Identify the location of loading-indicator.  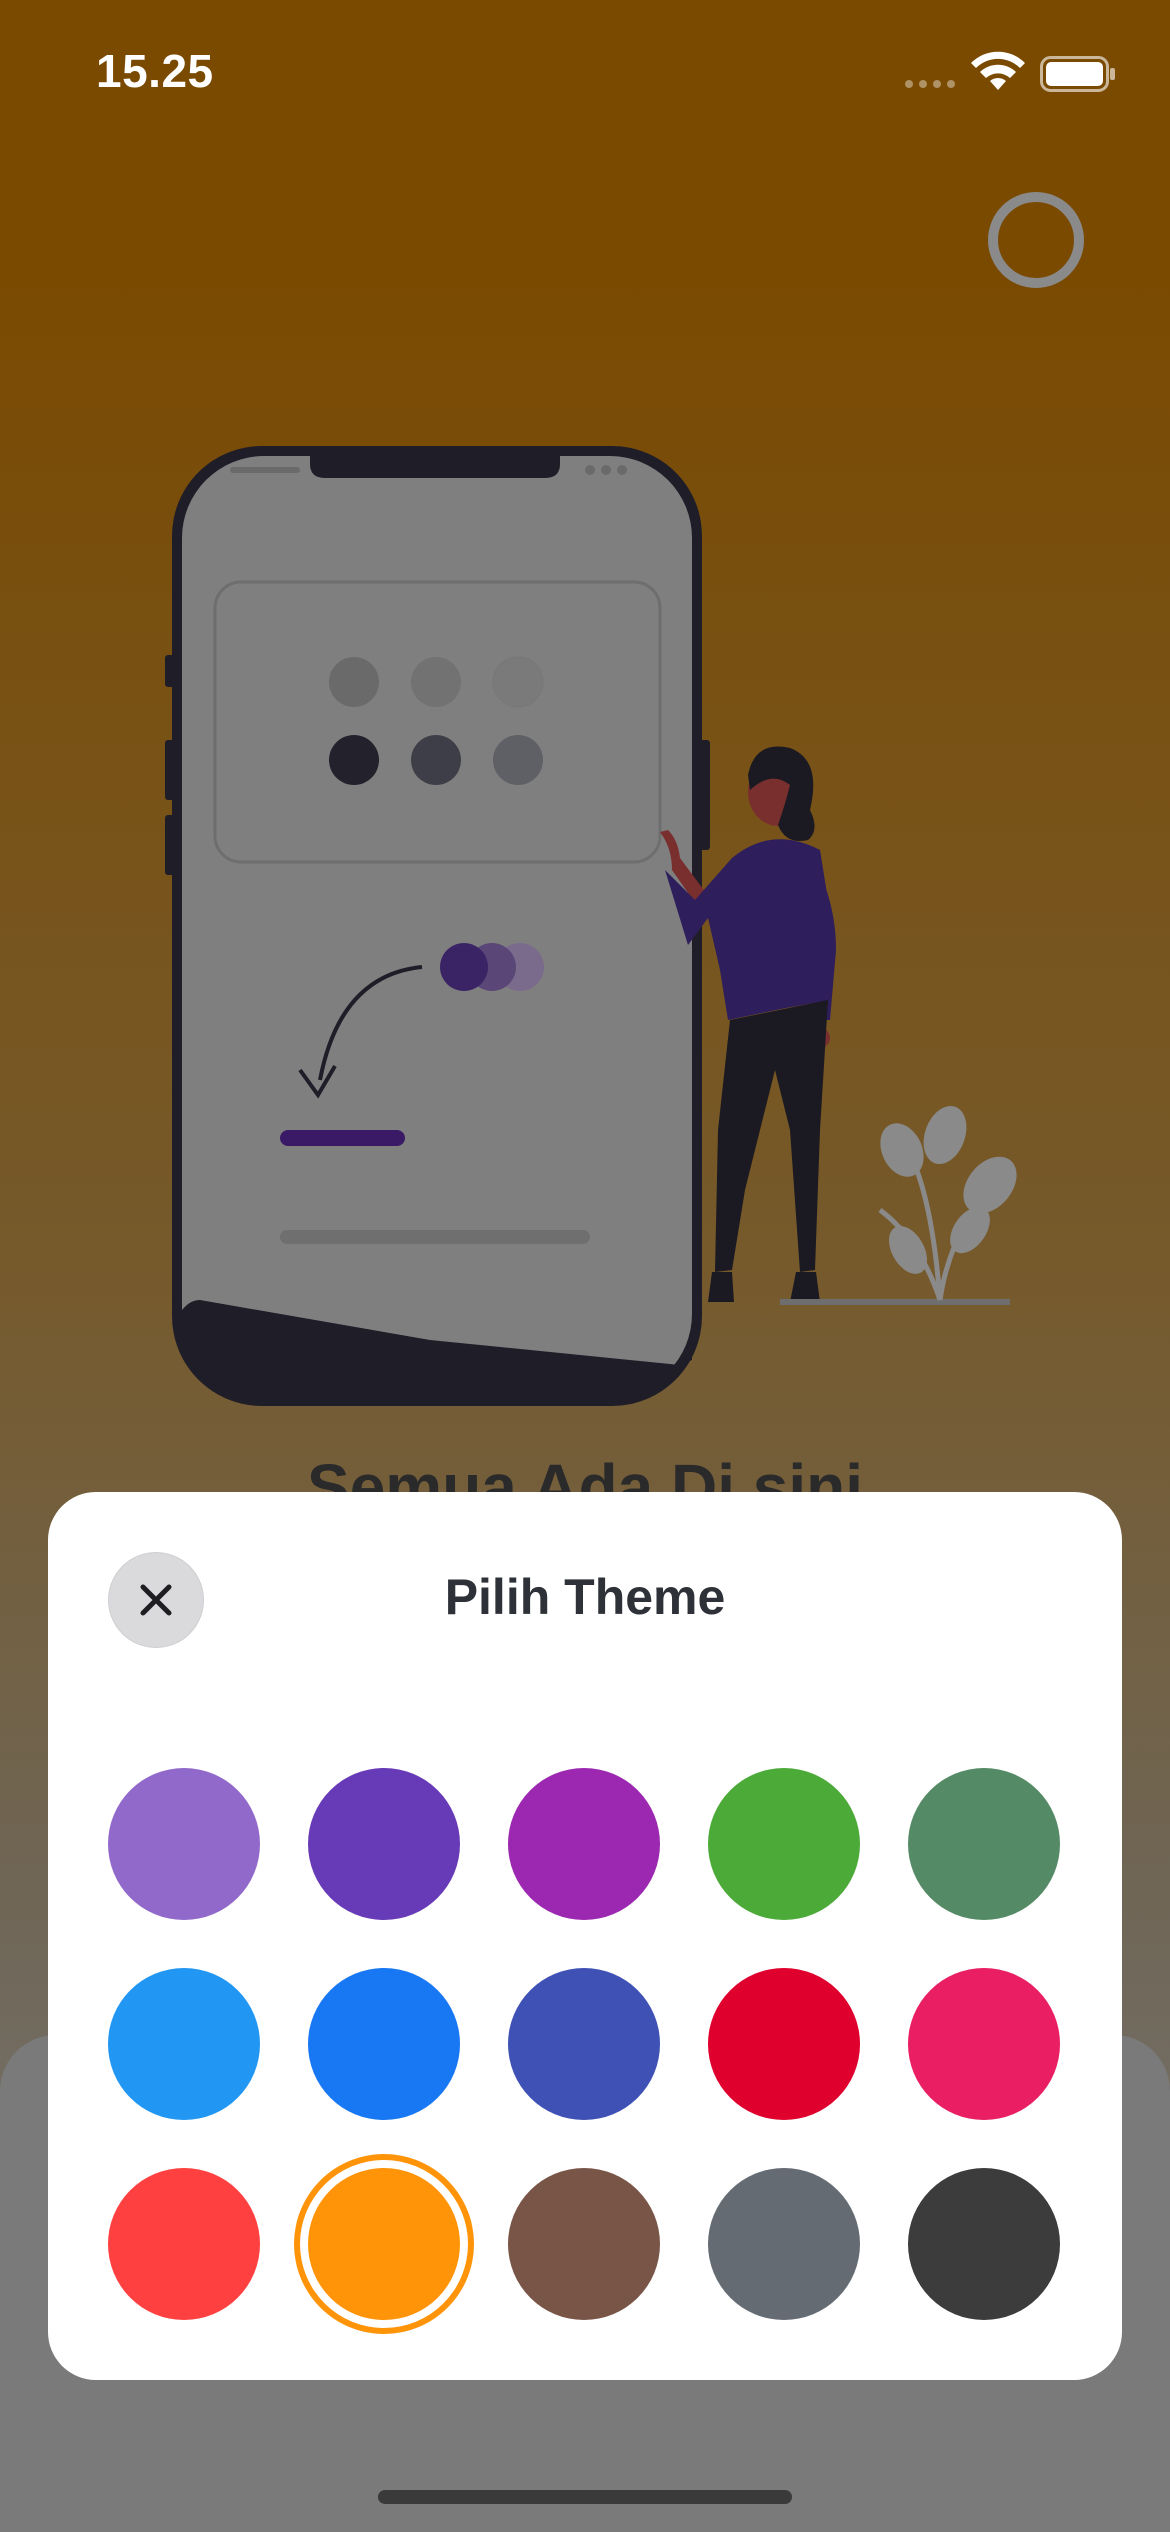
(1036, 240).